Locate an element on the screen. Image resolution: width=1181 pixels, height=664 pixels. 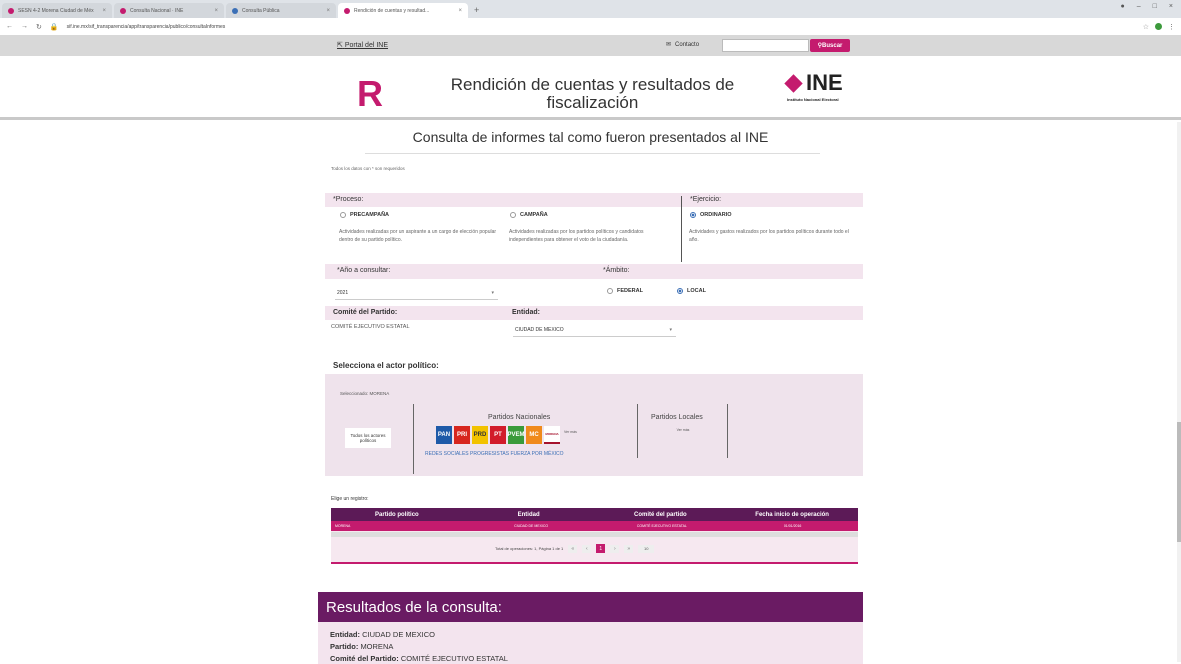
tab-label: Consulta Pública is located at coordinates (261, 10).